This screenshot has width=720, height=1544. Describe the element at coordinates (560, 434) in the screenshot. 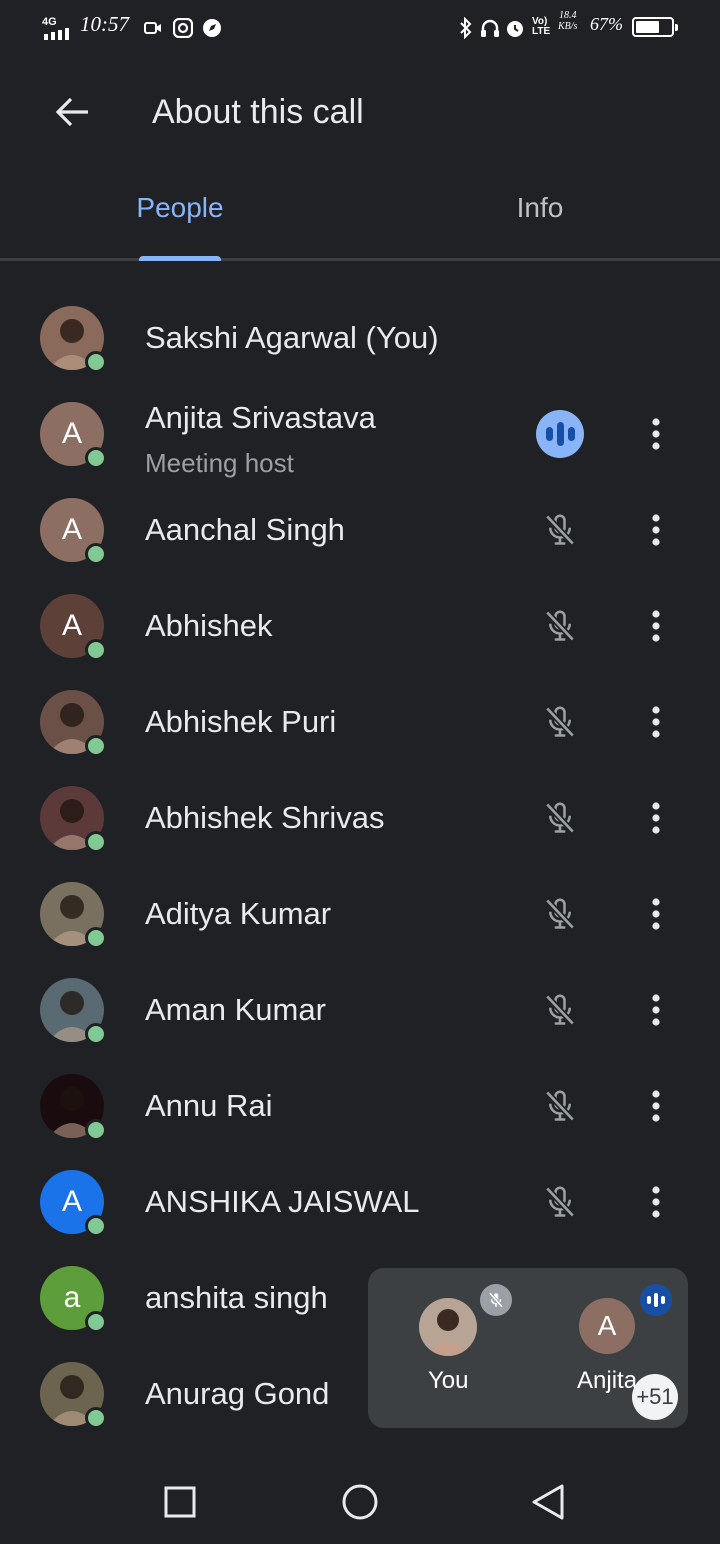

I see `audio-level-icon` at that location.